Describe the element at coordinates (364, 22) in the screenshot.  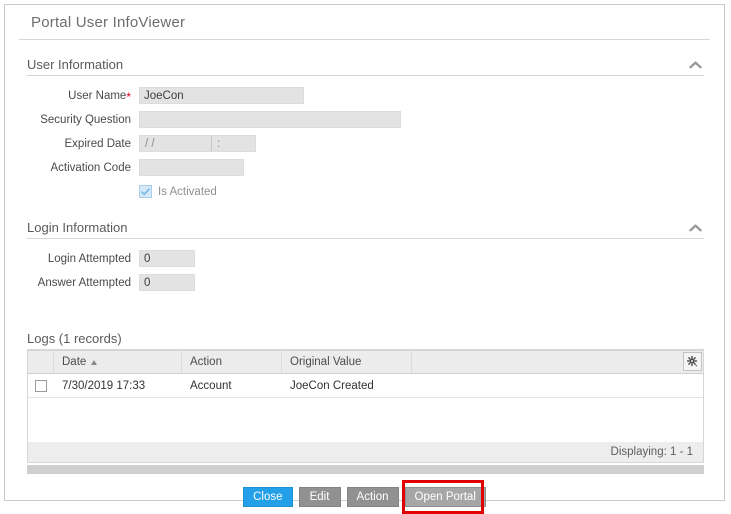
I see `window-title-bar: Portal User InfoViewer` at that location.